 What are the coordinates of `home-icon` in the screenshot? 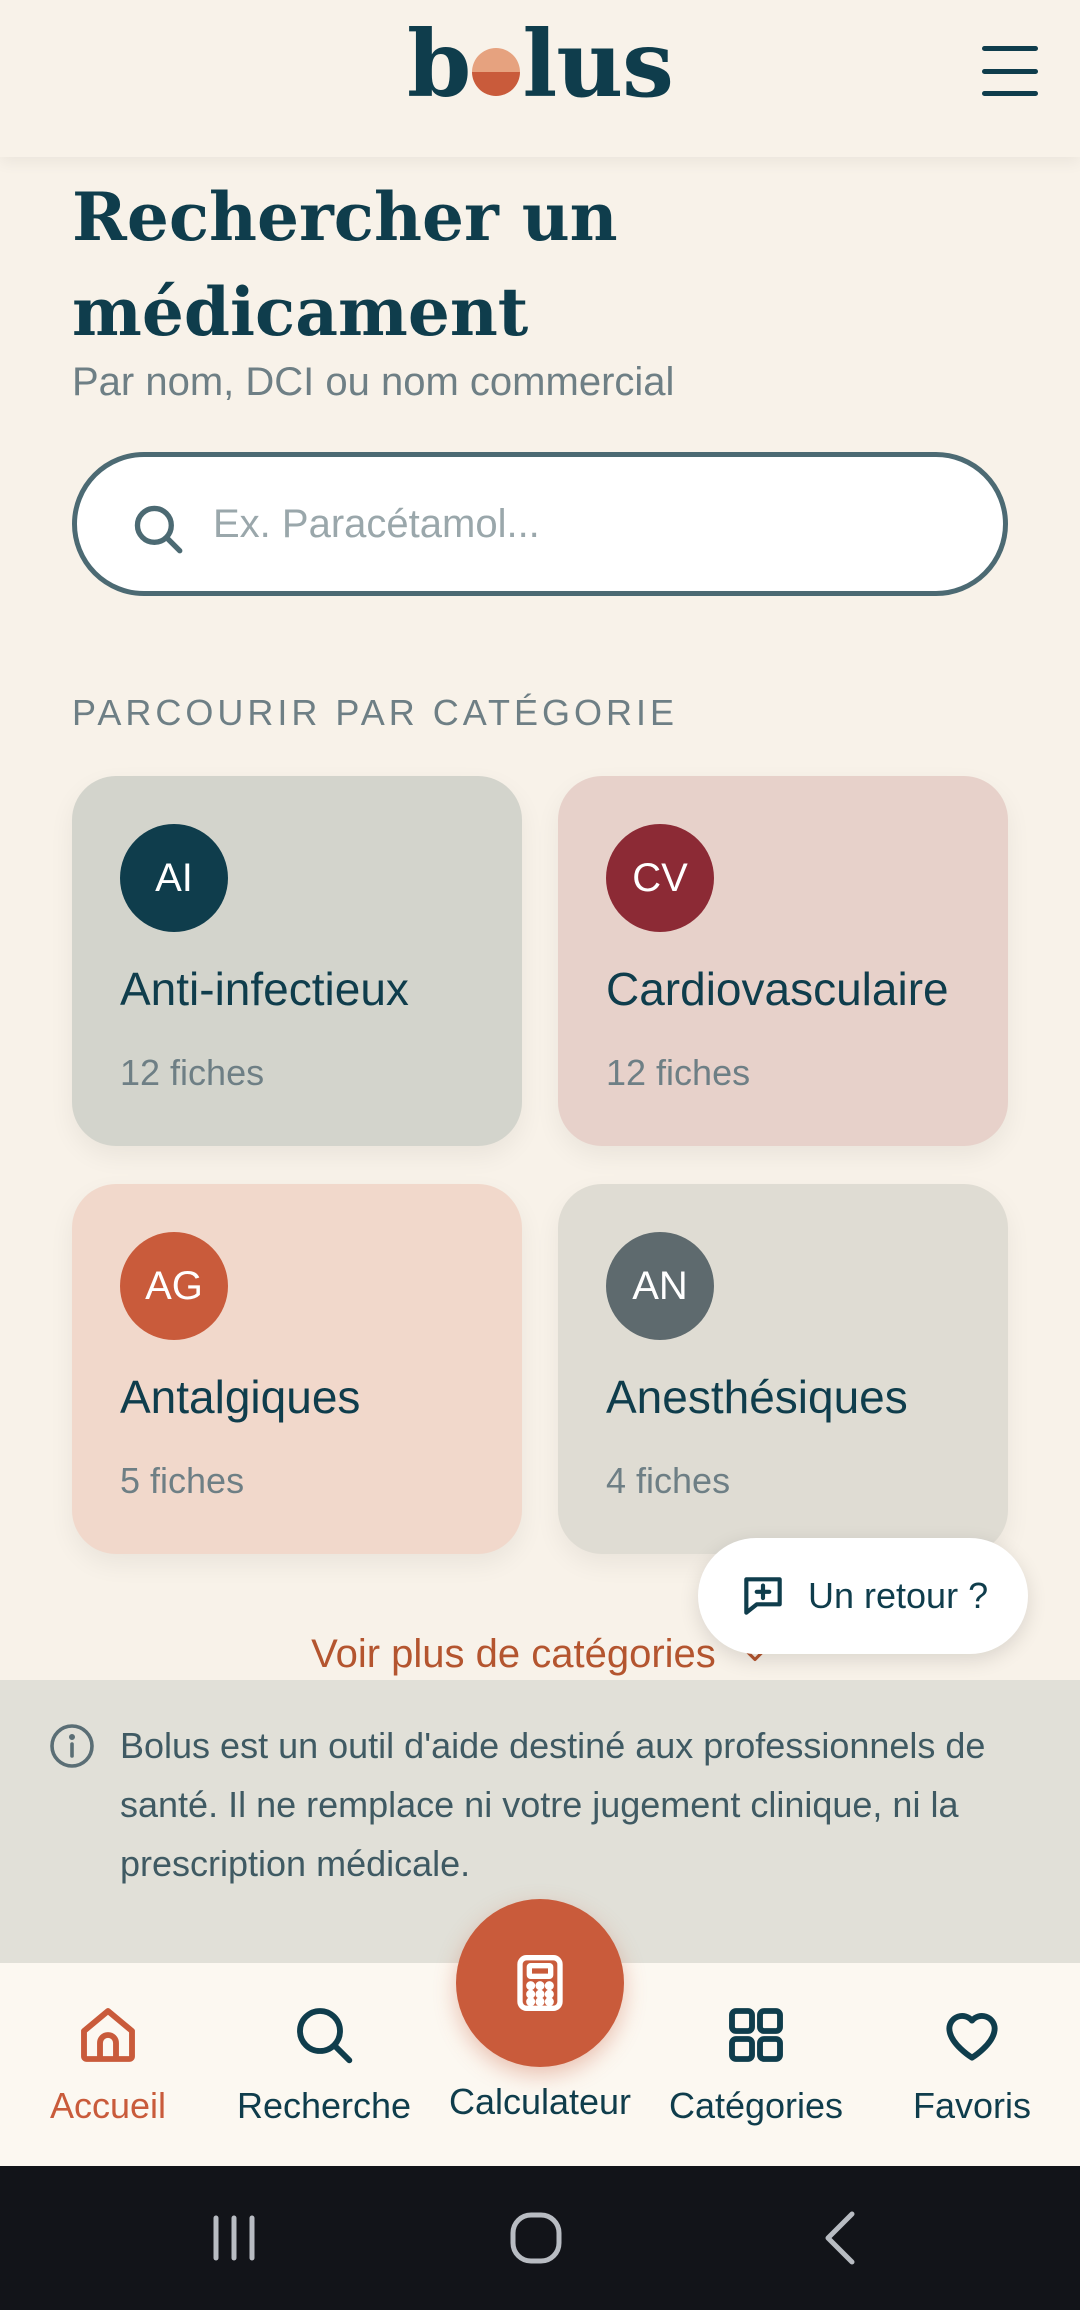 It's located at (108, 2035).